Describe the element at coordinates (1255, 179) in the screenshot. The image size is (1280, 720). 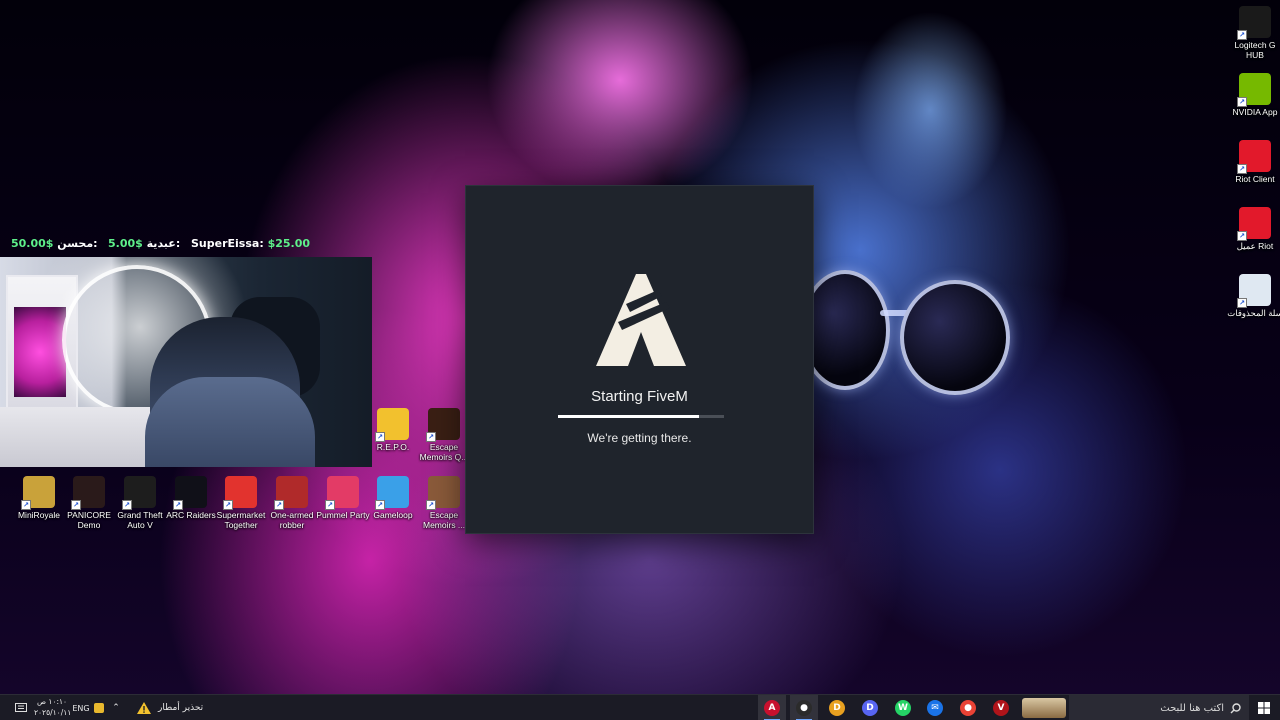
I see `desktop-icon-label: Riot Client` at that location.